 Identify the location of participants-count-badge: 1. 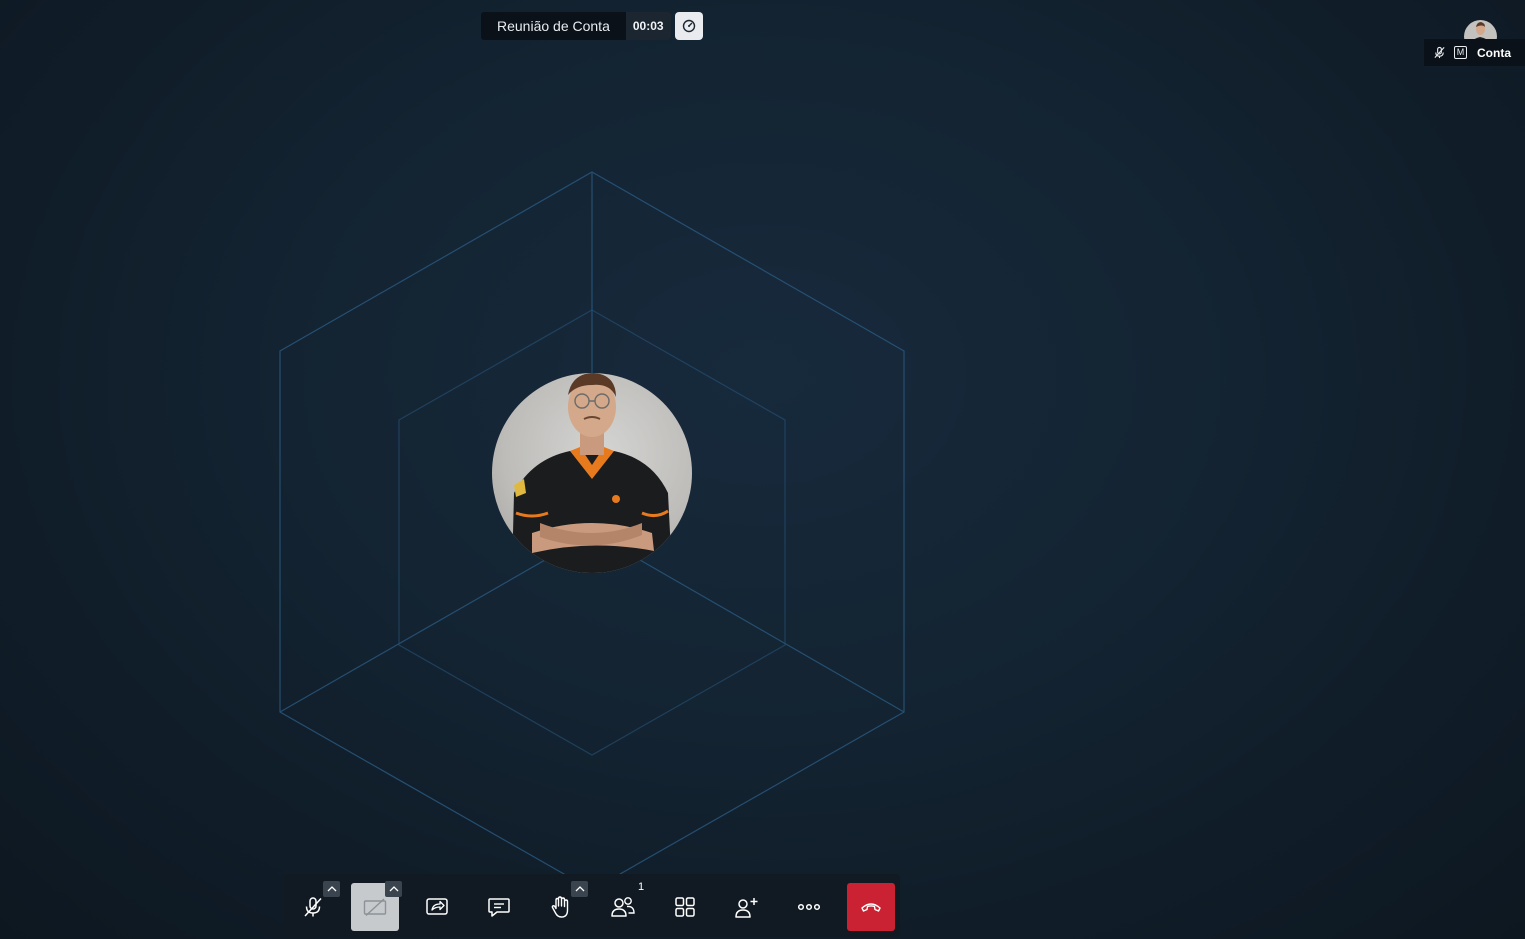
(641, 887).